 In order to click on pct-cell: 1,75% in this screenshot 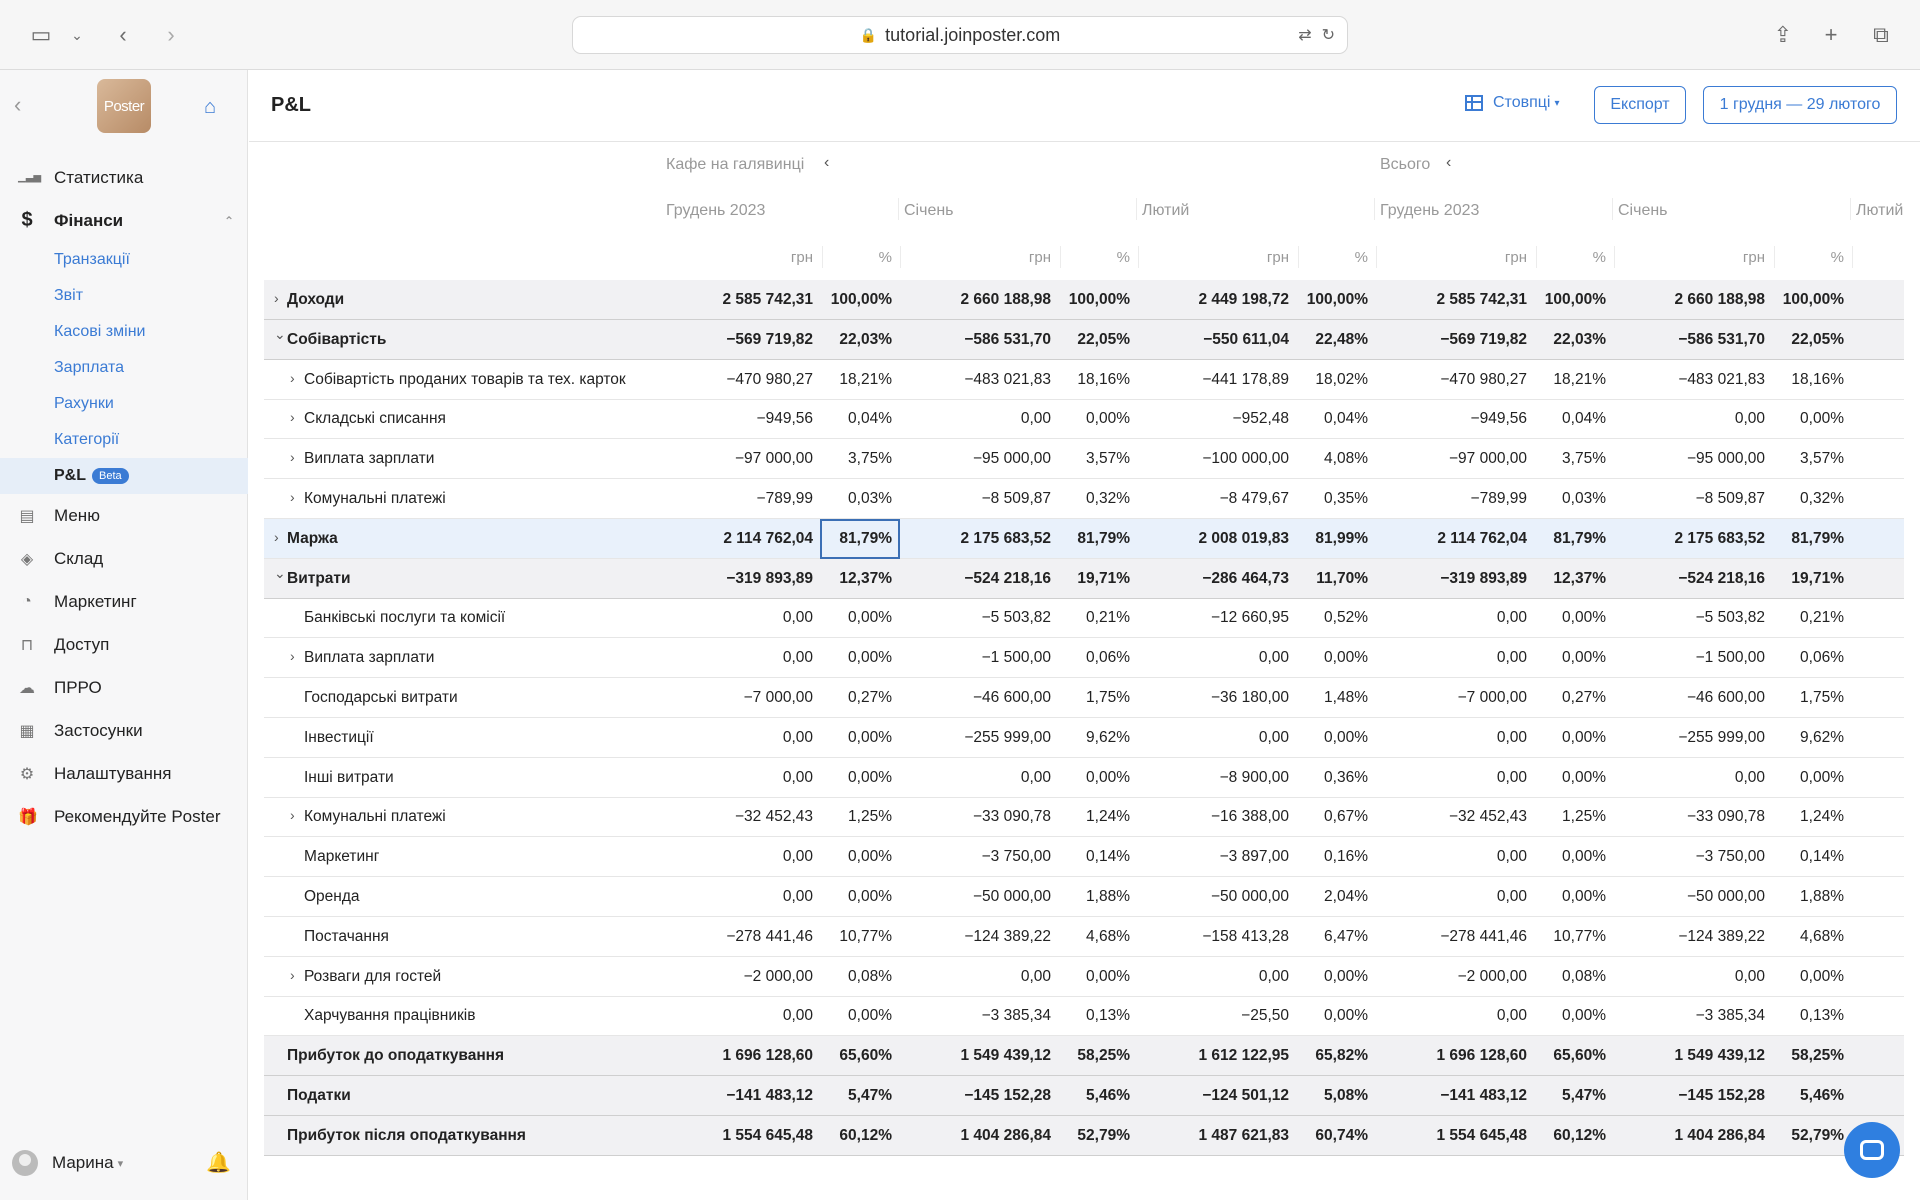, I will do `click(1090, 698)`.